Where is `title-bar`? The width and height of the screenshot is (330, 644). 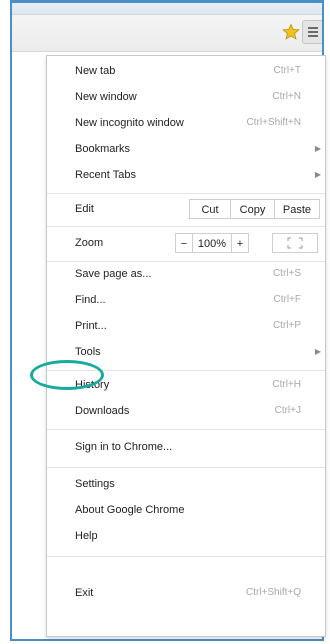 title-bar is located at coordinates (167, 9).